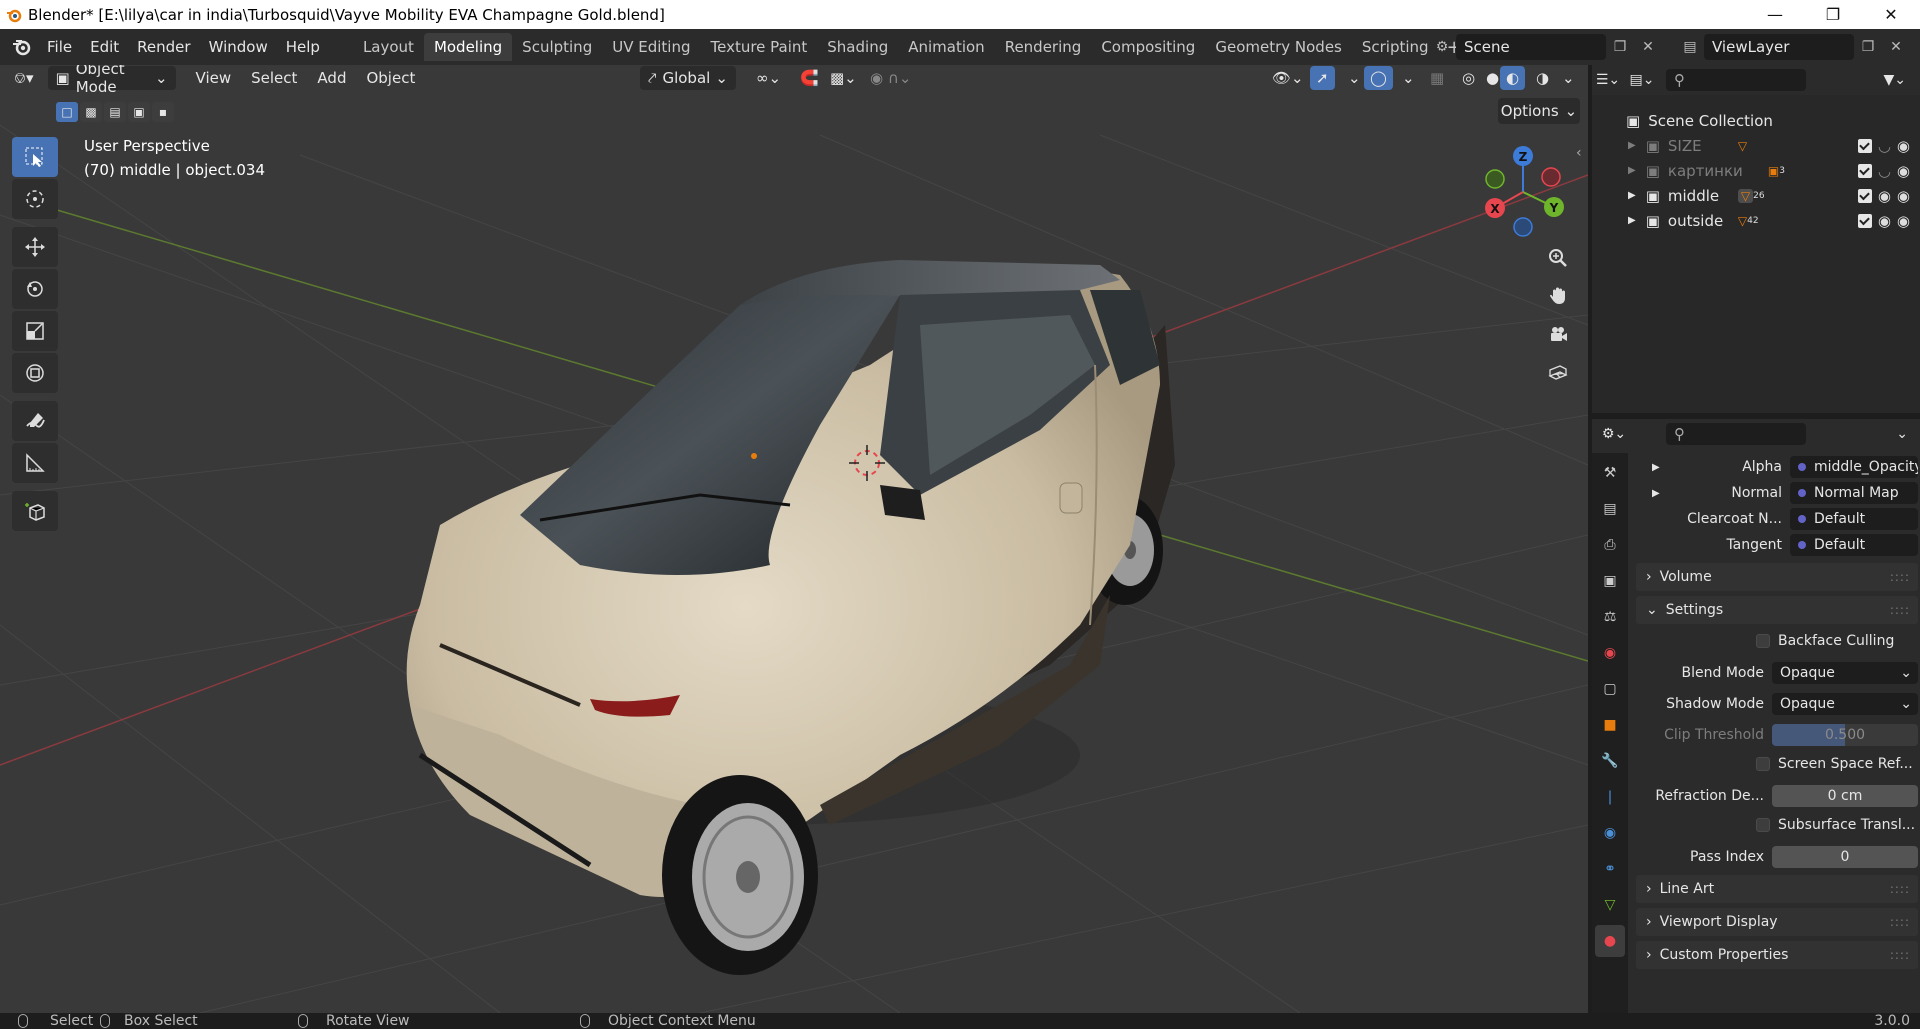  Describe the element at coordinates (1642, 80) in the screenshot. I see `display-mode-icon: ▤⌄` at that location.